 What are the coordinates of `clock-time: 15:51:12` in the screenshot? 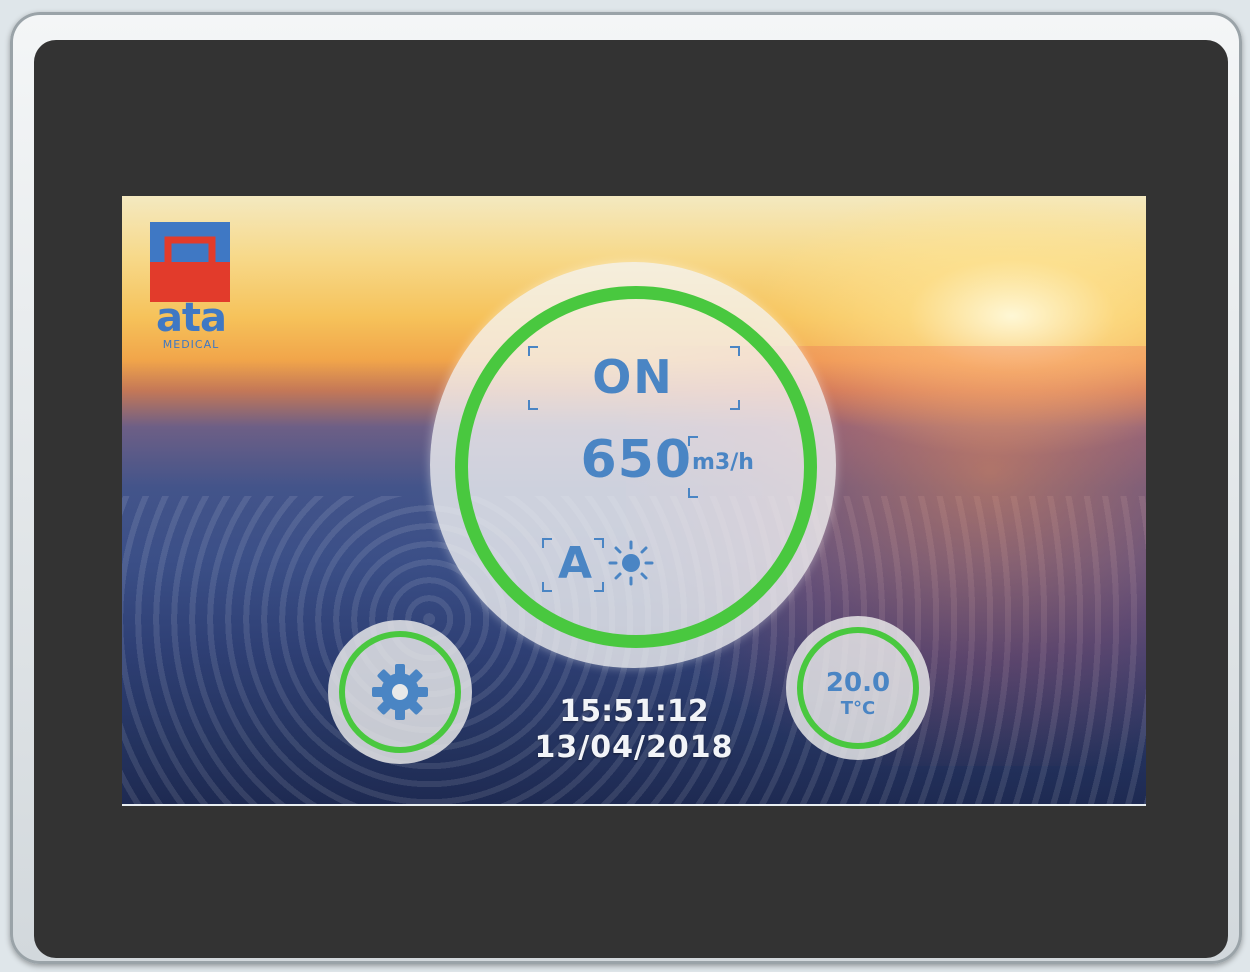 It's located at (634, 711).